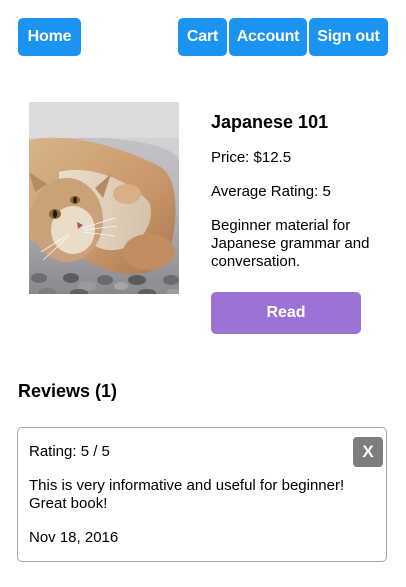 The image size is (406, 587). Describe the element at coordinates (268, 37) in the screenshot. I see `account-button: Account` at that location.